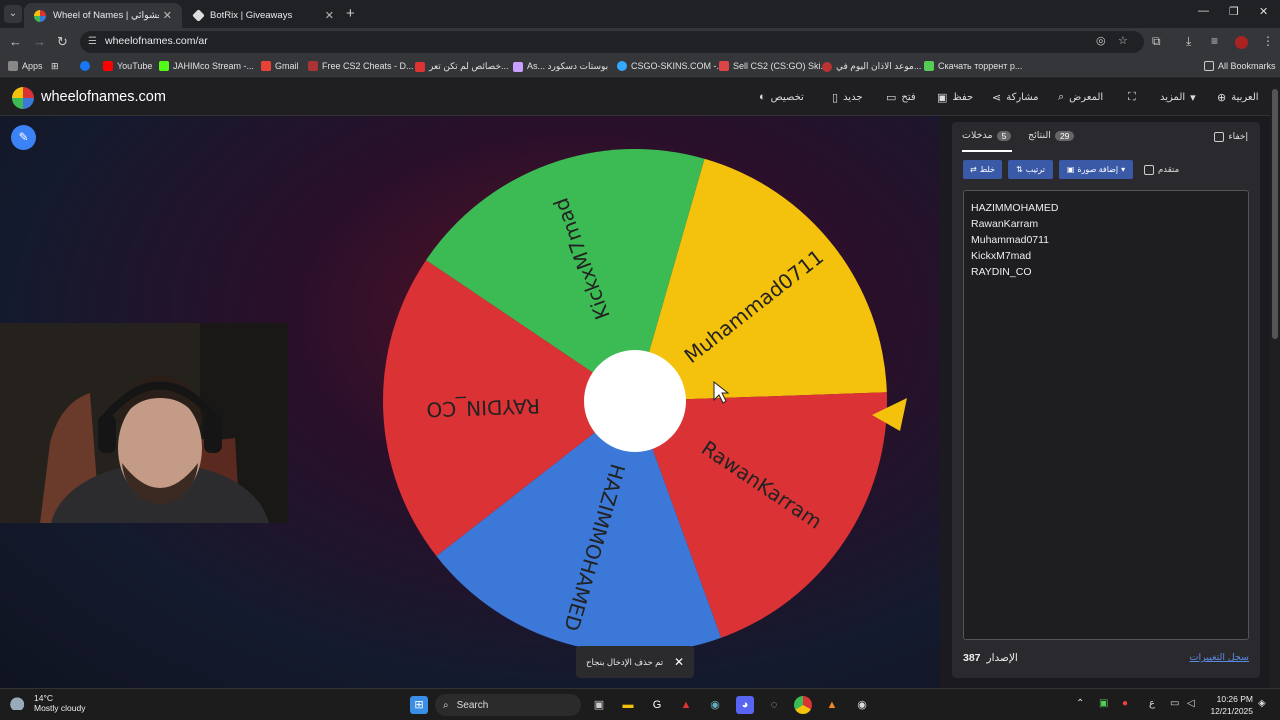  Describe the element at coordinates (1080, 97) in the screenshot. I see `gallery-button: ⌕ المعرض` at that location.